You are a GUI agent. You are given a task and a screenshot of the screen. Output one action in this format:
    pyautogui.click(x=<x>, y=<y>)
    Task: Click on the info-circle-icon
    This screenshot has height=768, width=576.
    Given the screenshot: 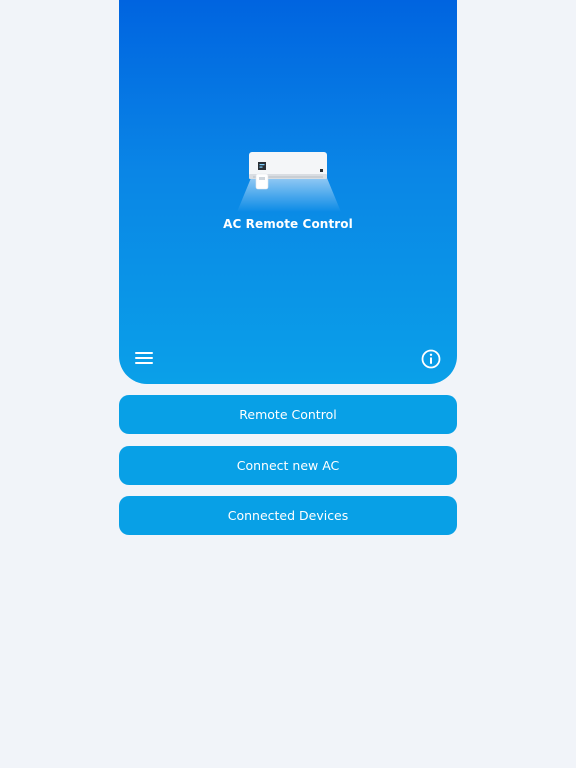 What is the action you would take?
    pyautogui.click(x=431, y=359)
    